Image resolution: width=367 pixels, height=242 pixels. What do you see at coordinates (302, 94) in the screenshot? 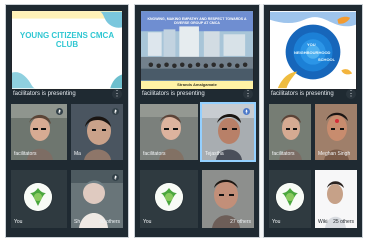
I see `presenting-label-right: facilitators is presenting` at bounding box center [302, 94].